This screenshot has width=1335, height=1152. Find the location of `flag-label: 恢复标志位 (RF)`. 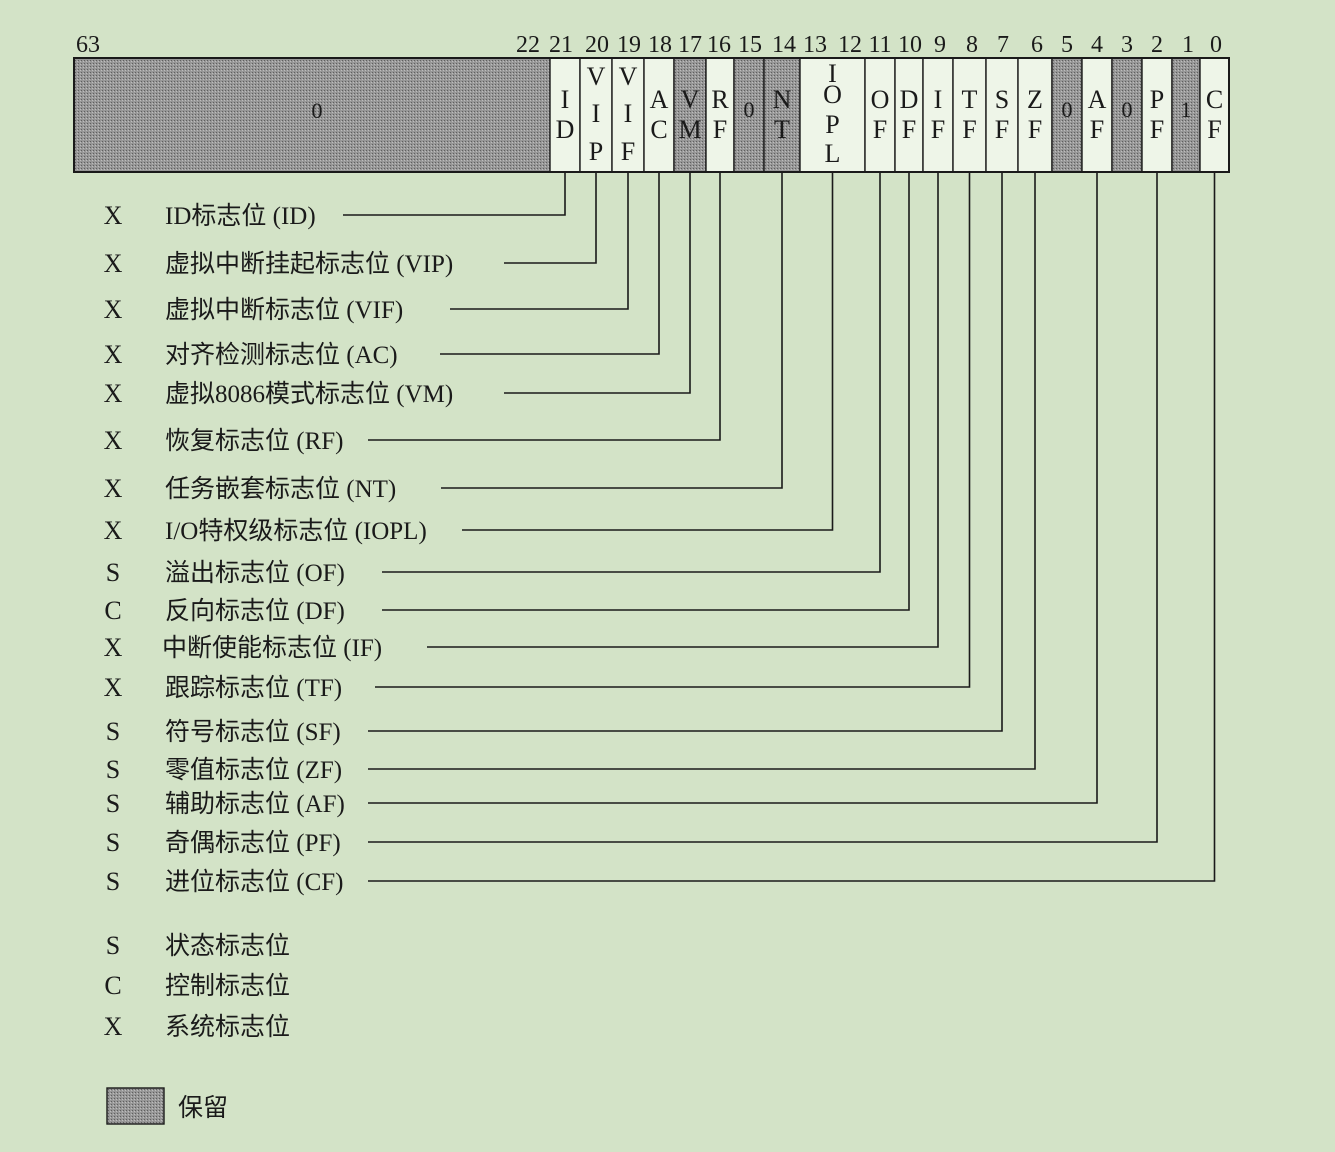

flag-label: 恢复标志位 (RF) is located at coordinates (254, 441).